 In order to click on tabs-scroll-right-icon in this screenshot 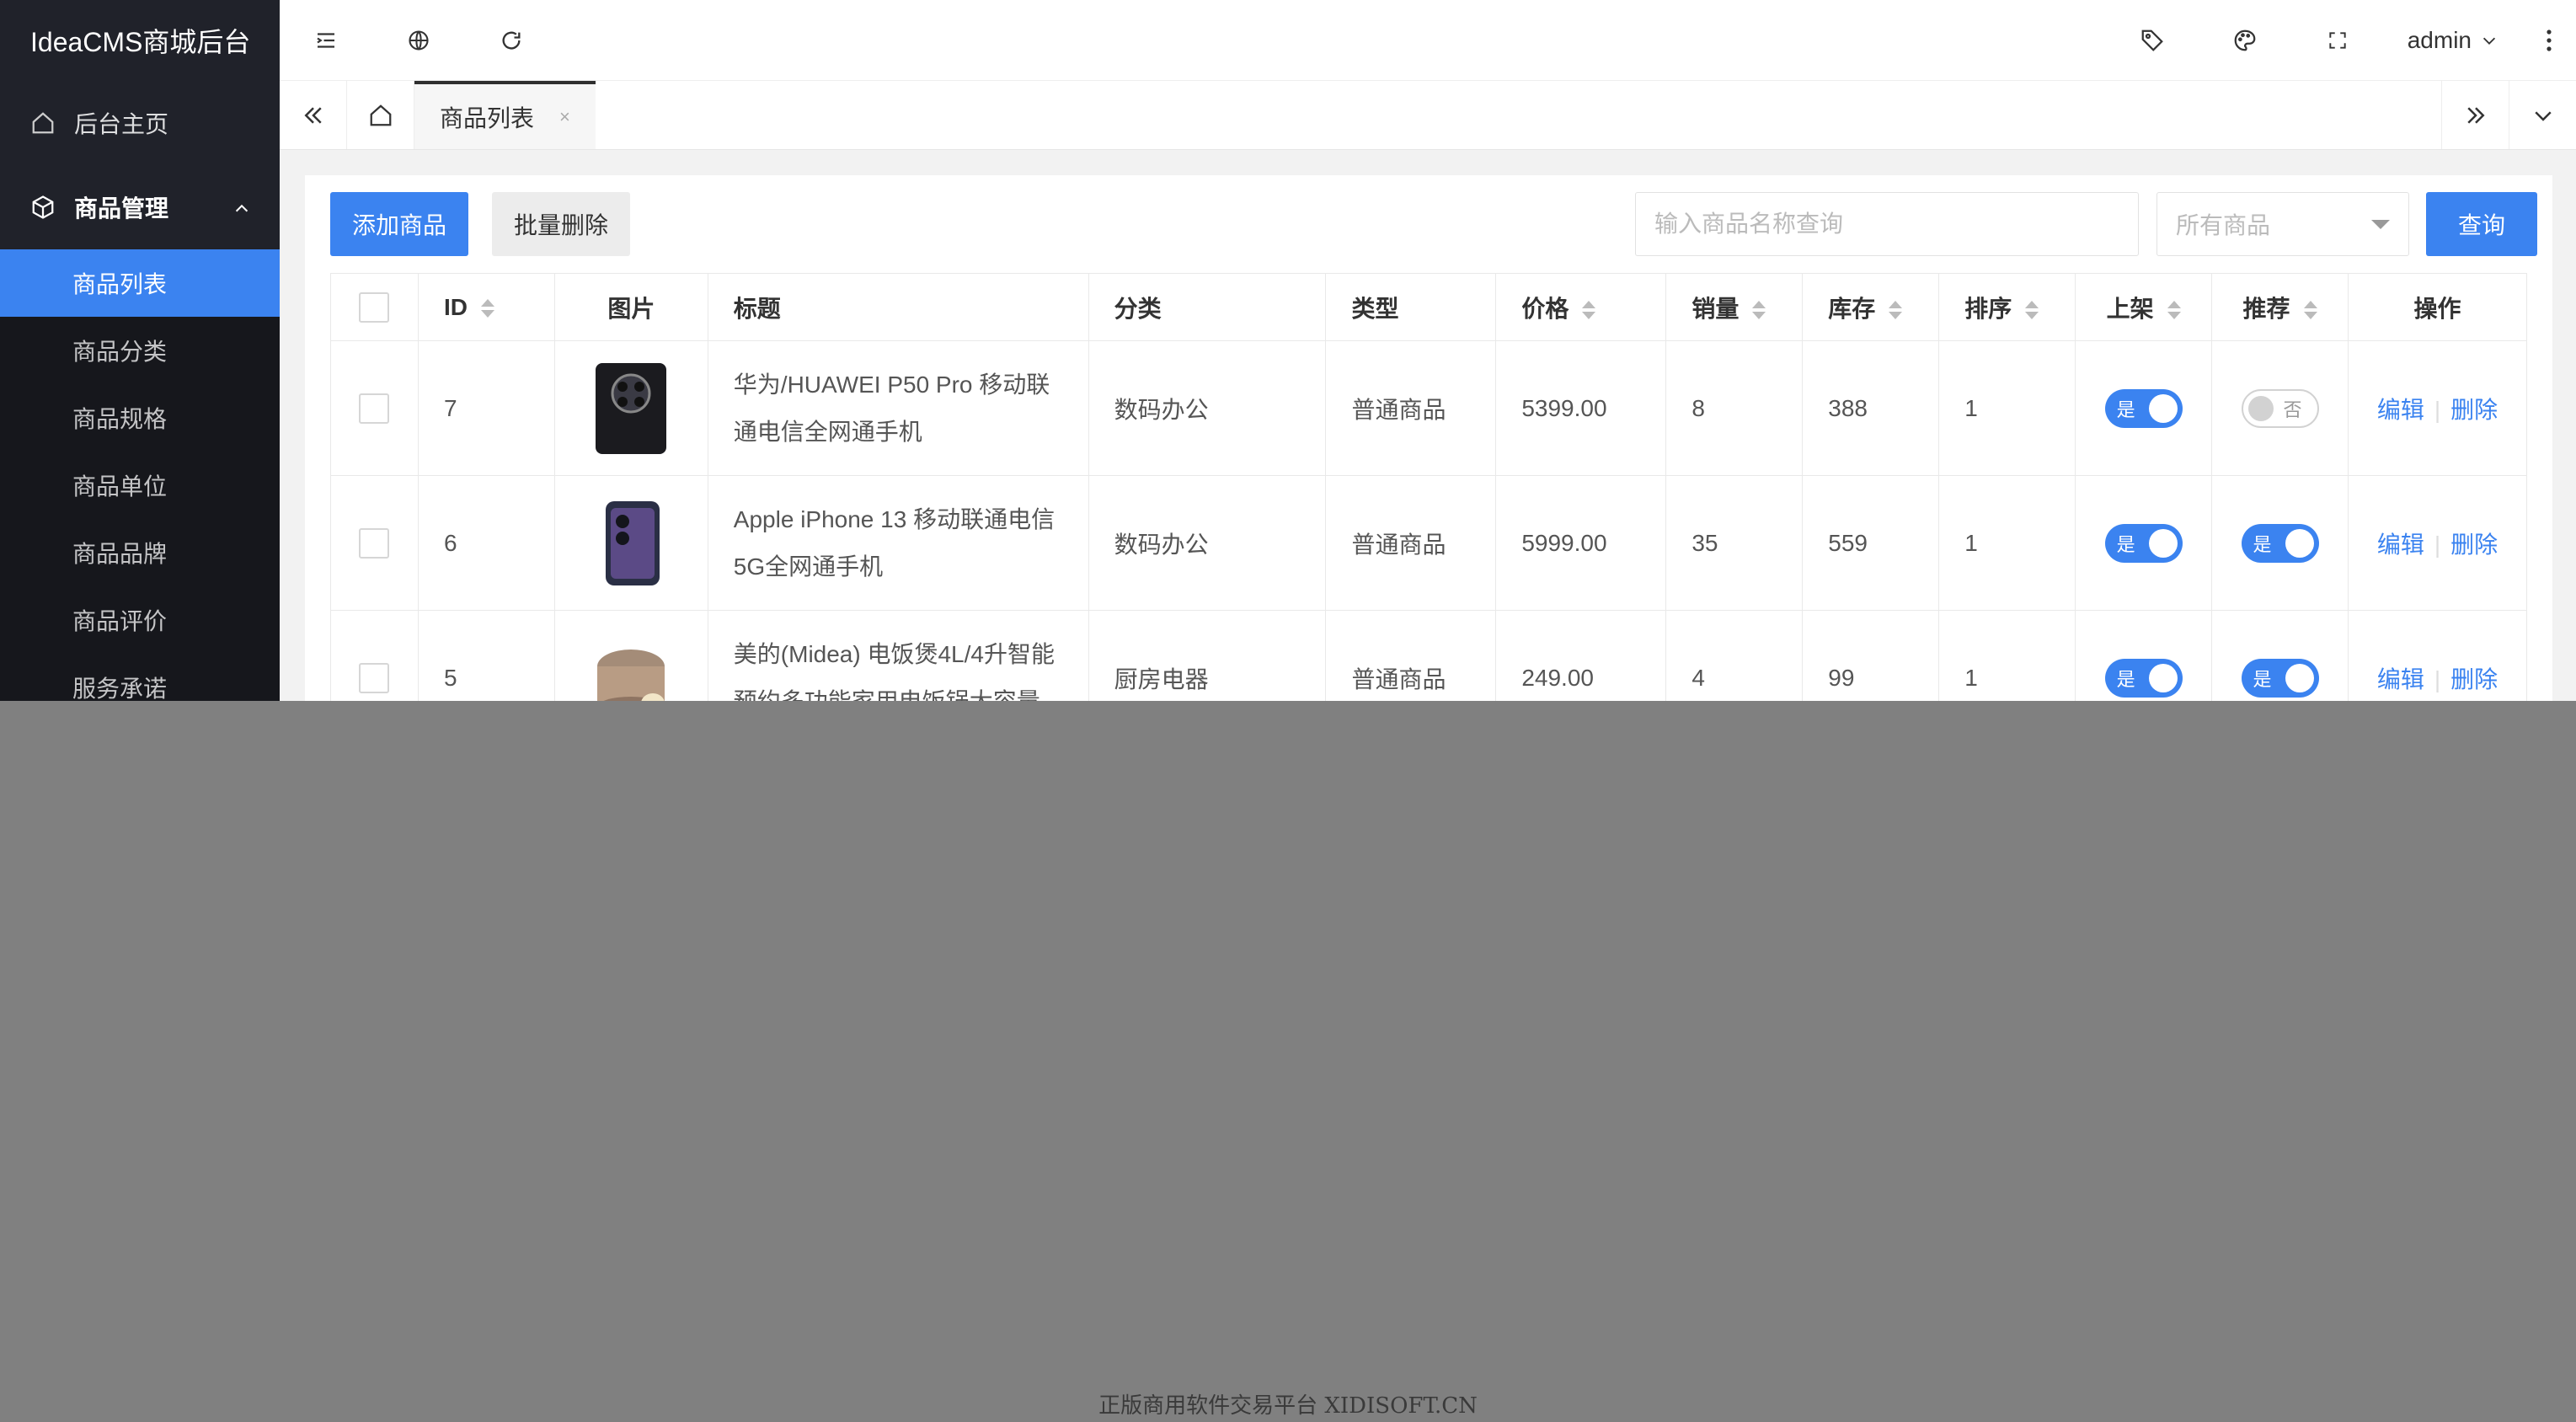, I will do `click(2475, 115)`.